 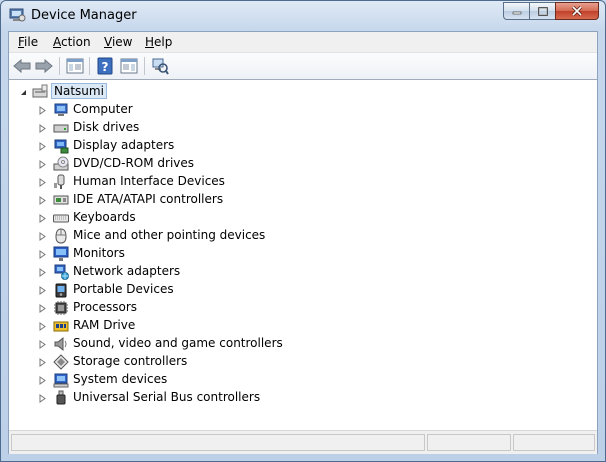 I want to click on processor-icon, so click(x=61, y=308).